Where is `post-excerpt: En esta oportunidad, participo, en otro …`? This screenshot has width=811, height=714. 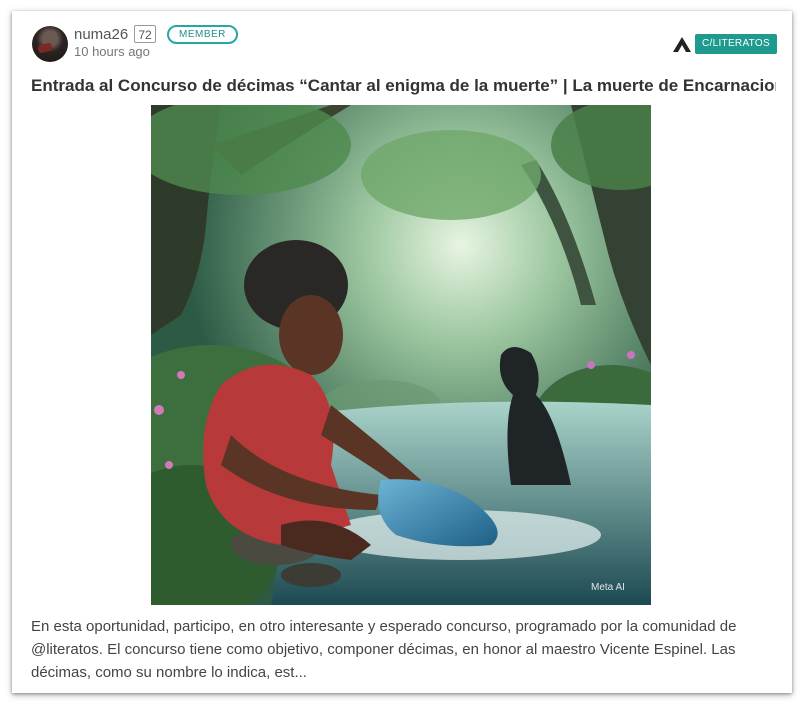
post-excerpt: En esta oportunidad, participo, en otro … is located at coordinates (403, 649).